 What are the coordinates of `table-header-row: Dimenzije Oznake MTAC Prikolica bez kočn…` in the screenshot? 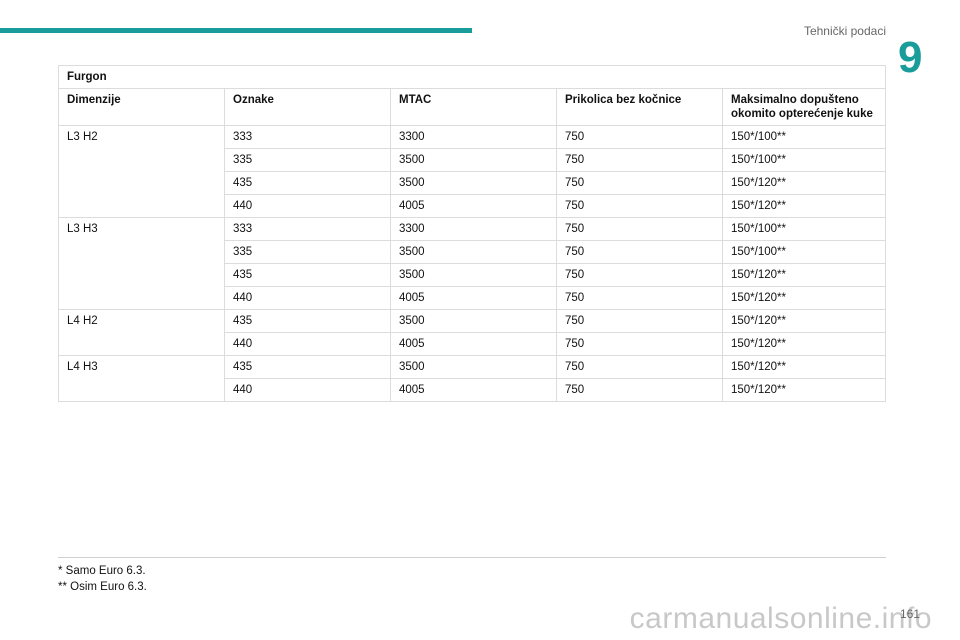 It's located at (472, 107).